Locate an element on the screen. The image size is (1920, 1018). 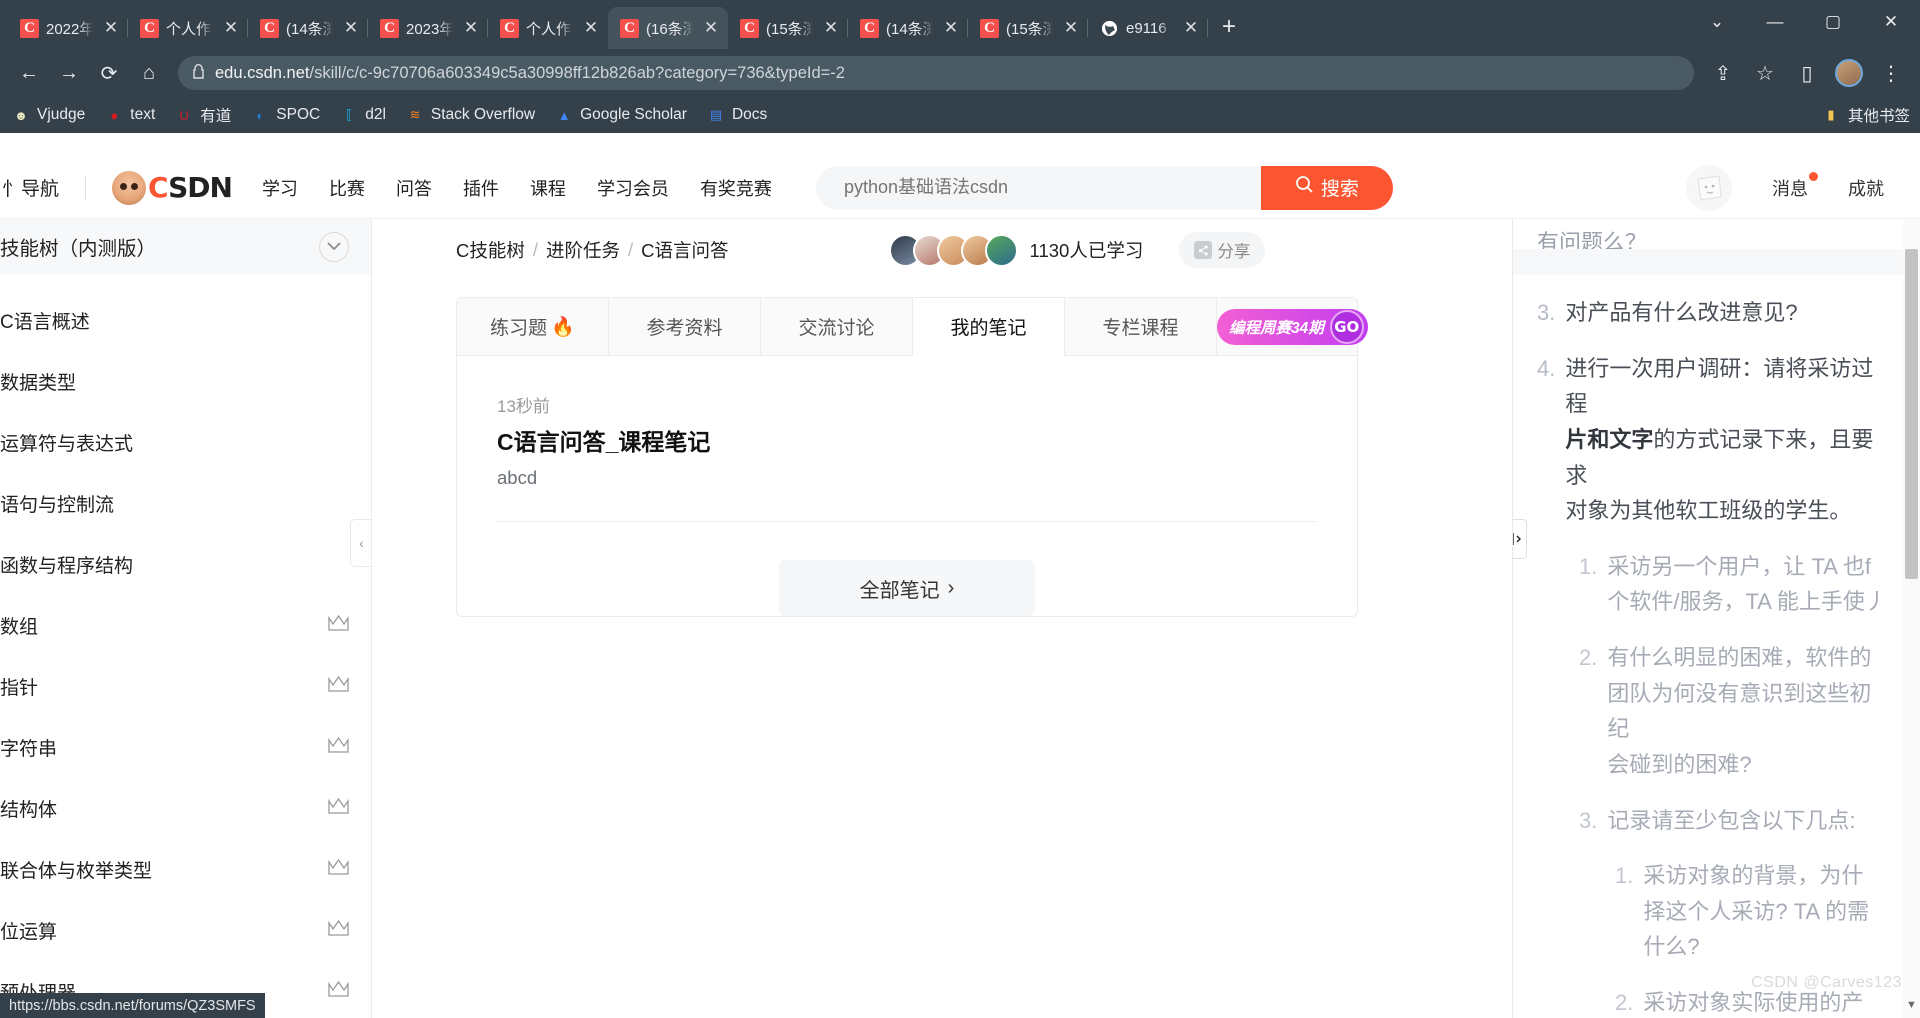
site-nav-item-1: 比赛 is located at coordinates (347, 188).